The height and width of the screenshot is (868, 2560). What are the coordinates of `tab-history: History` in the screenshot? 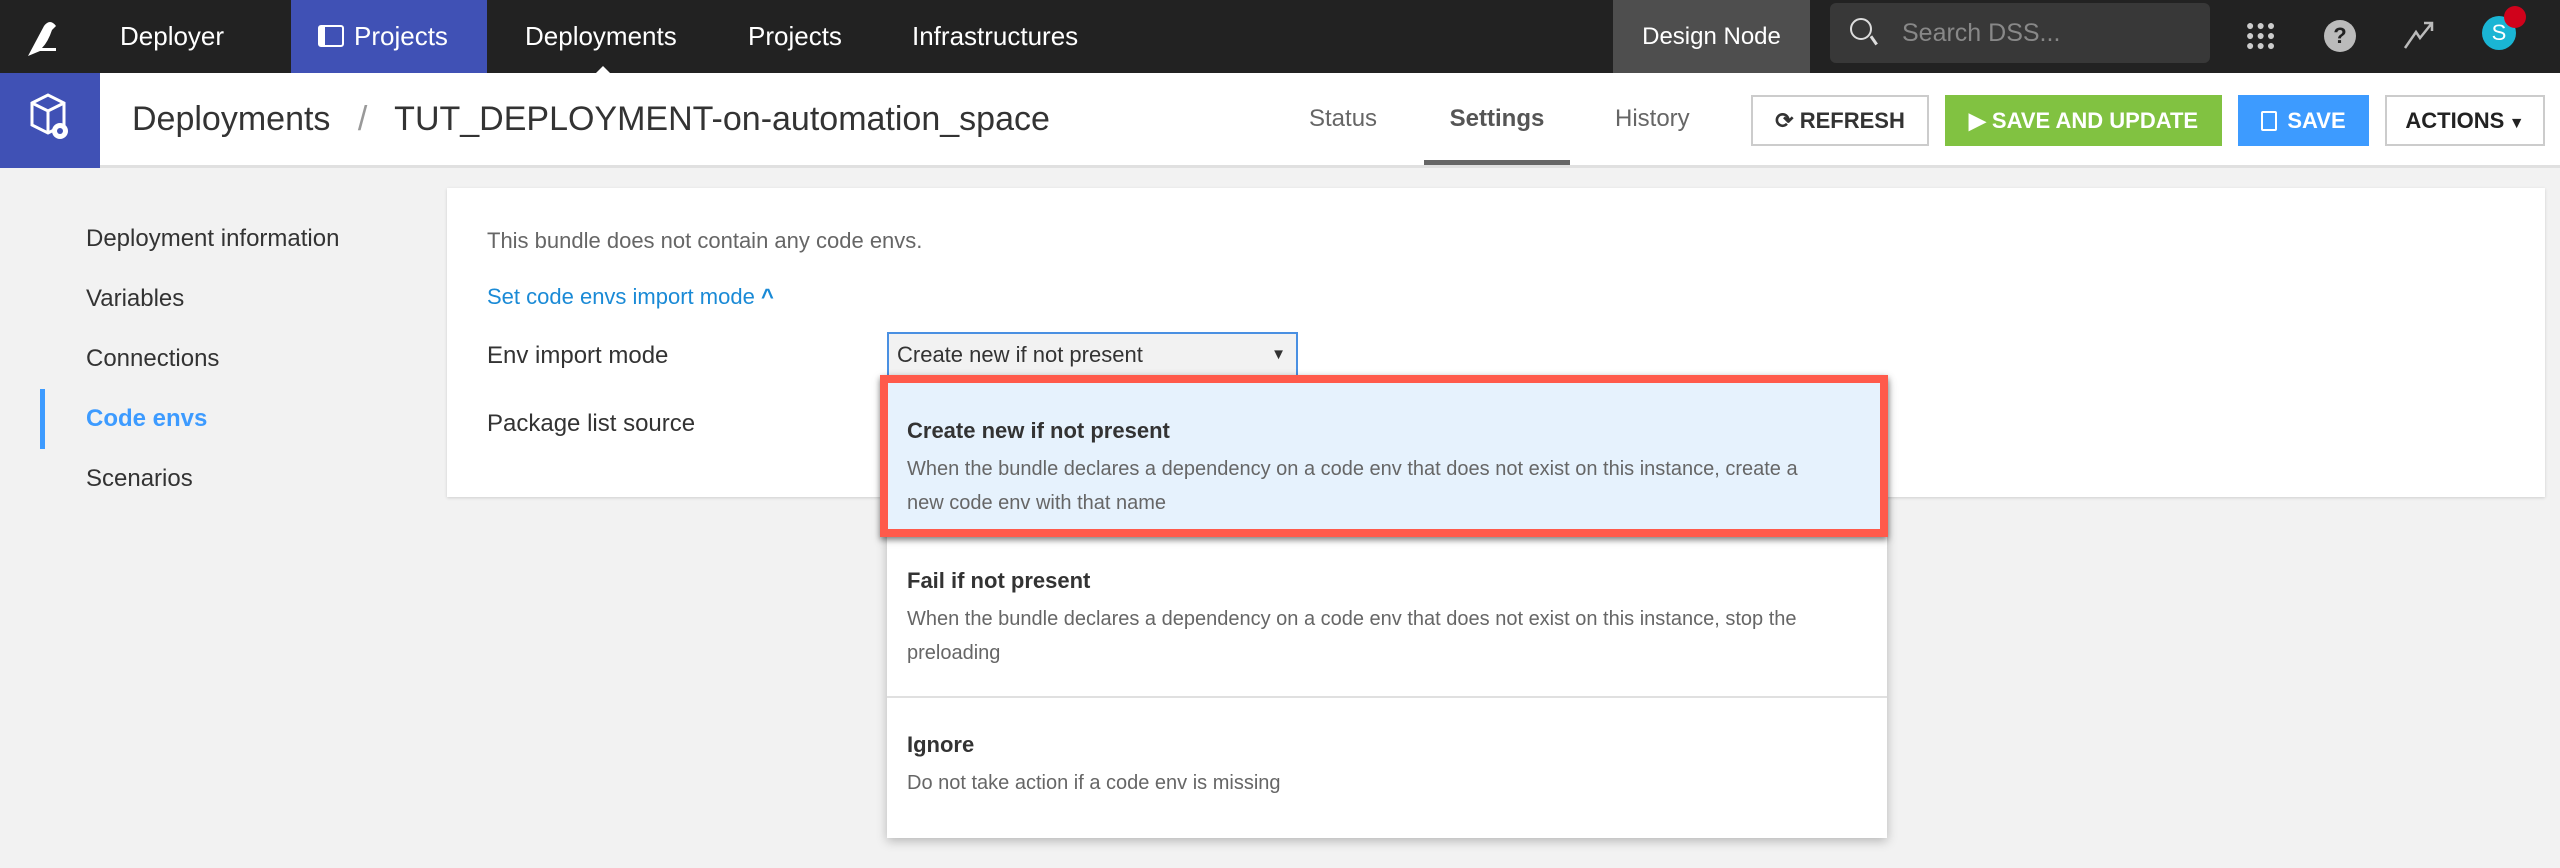 It's located at (1652, 119).